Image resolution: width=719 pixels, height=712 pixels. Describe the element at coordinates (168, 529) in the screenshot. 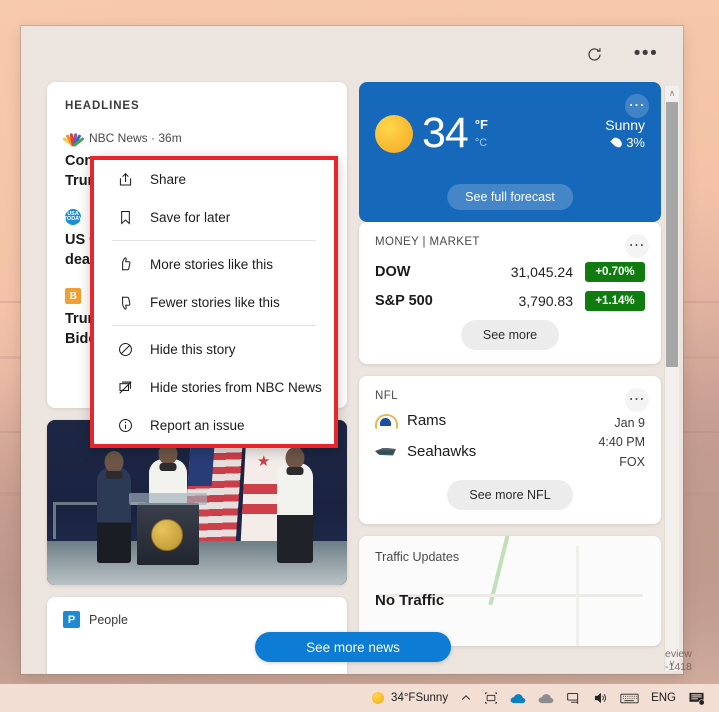

I see `photo-podium` at that location.